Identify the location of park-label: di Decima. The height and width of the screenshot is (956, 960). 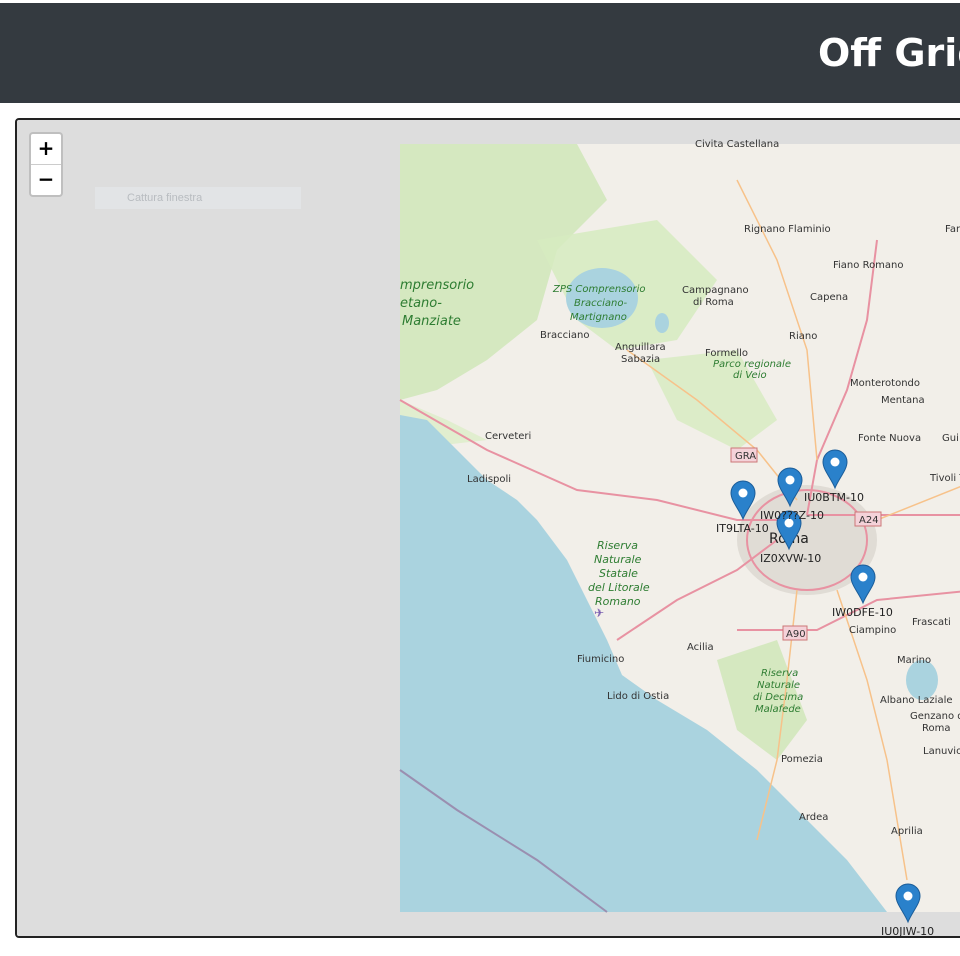
(778, 697).